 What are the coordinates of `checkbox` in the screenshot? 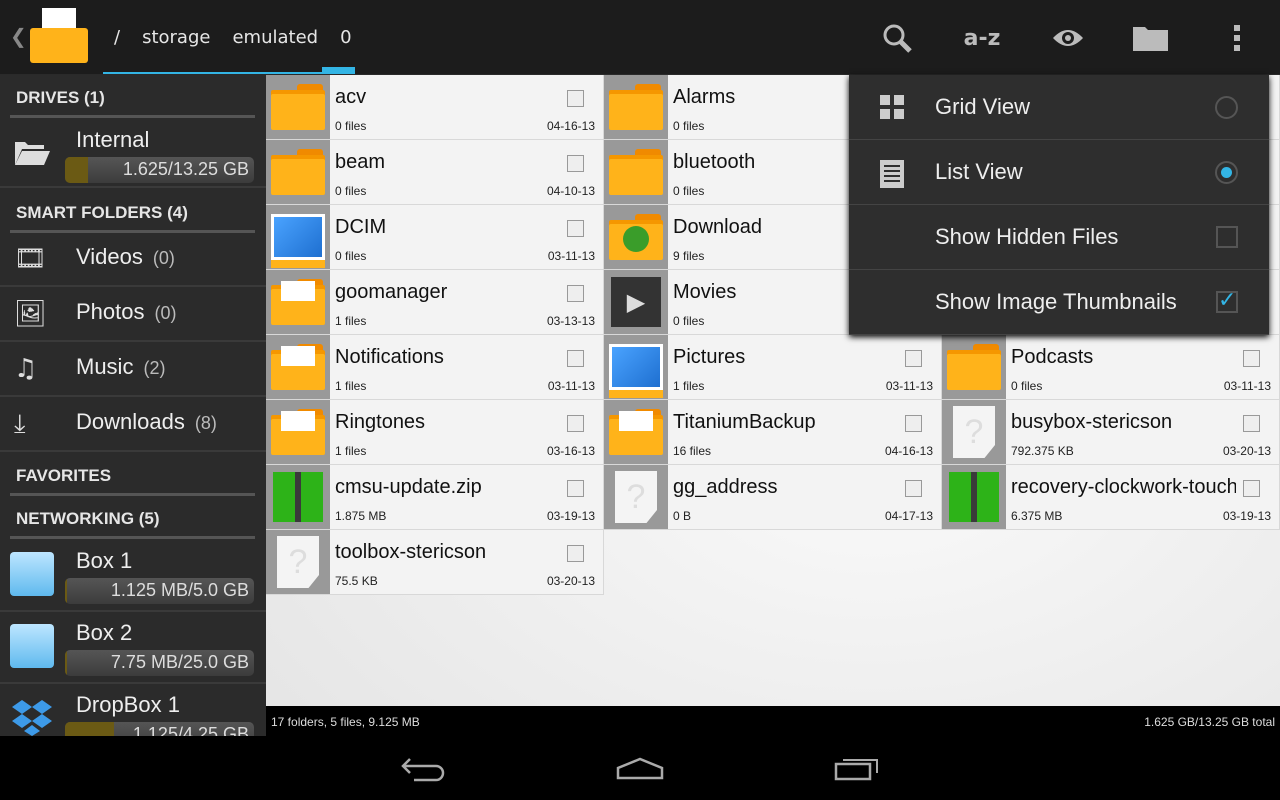 It's located at (1227, 237).